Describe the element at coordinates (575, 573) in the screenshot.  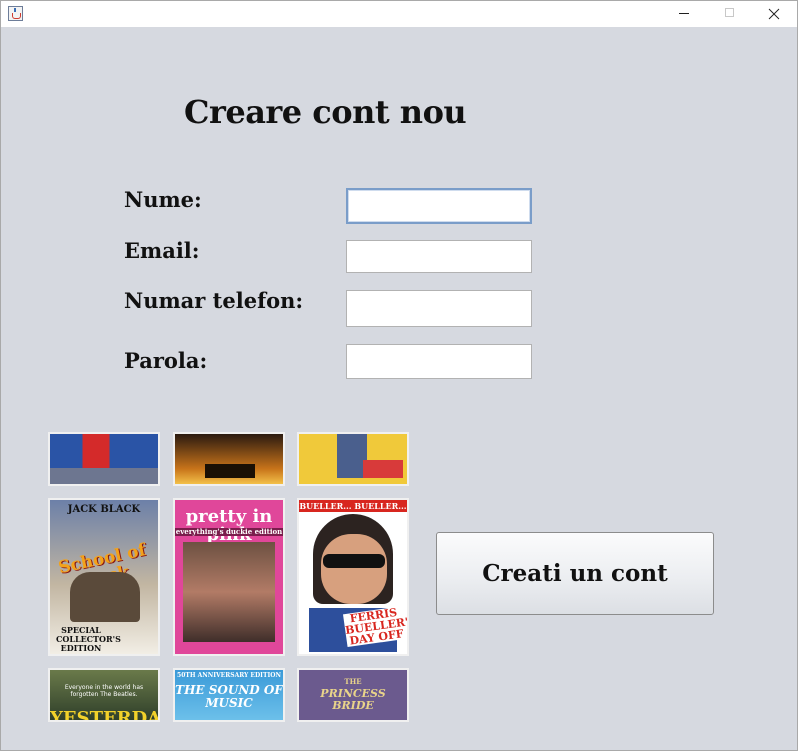
I see `create-account-button: Creati un cont` at that location.